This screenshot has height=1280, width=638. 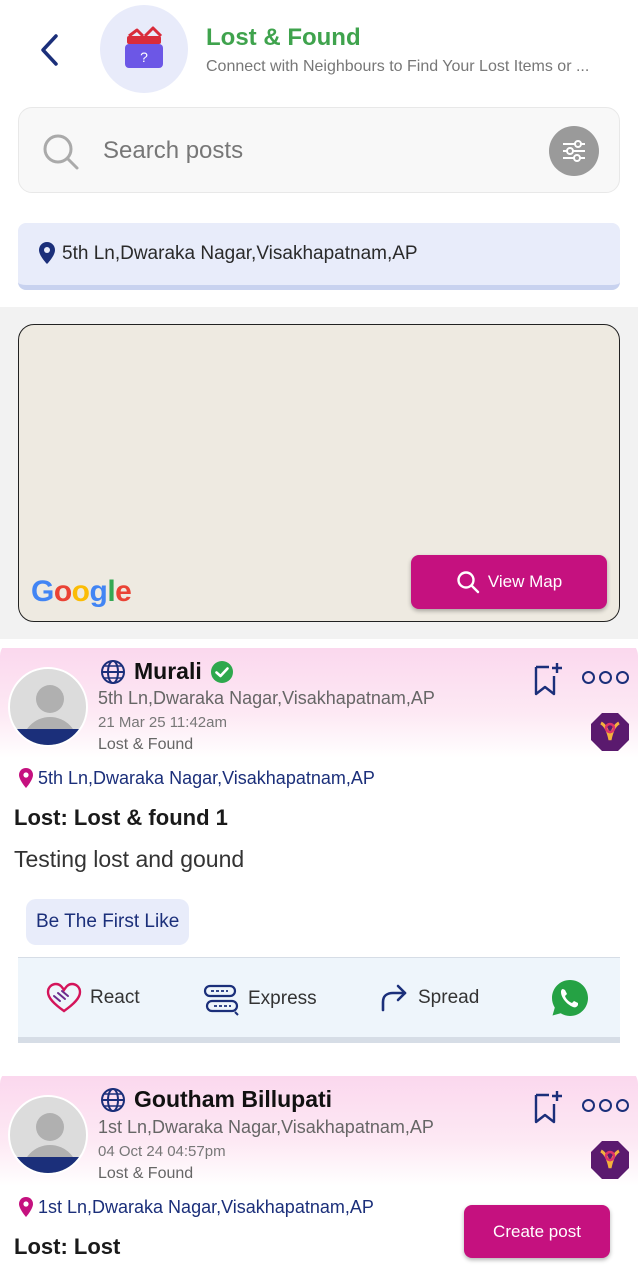 I want to click on page-title: Lost & Found, so click(x=283, y=37).